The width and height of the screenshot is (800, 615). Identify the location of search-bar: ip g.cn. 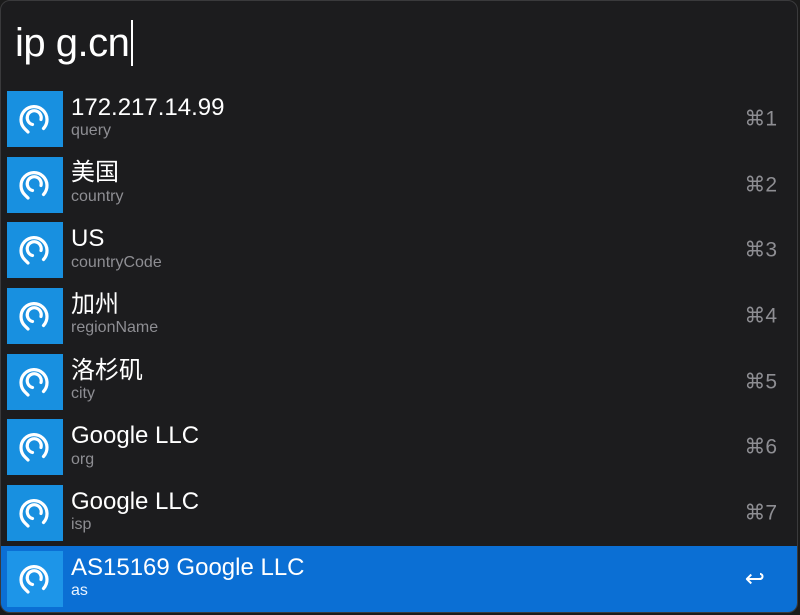
(399, 43).